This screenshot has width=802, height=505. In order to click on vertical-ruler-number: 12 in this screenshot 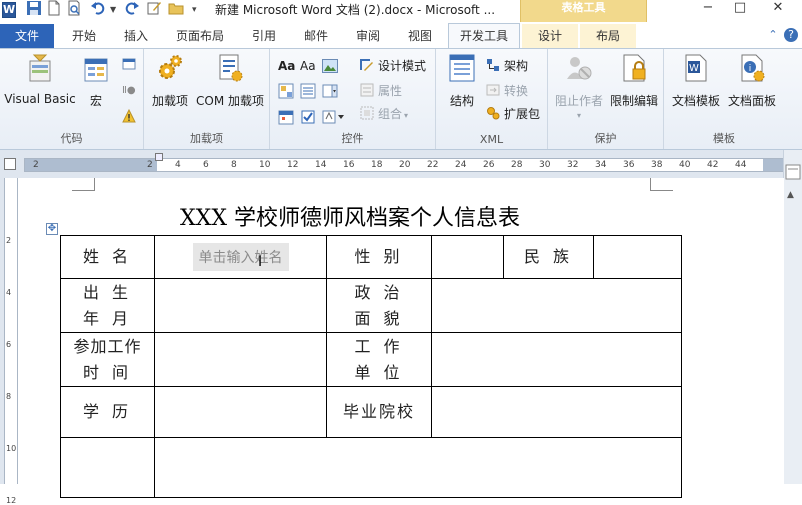, I will do `click(11, 500)`.